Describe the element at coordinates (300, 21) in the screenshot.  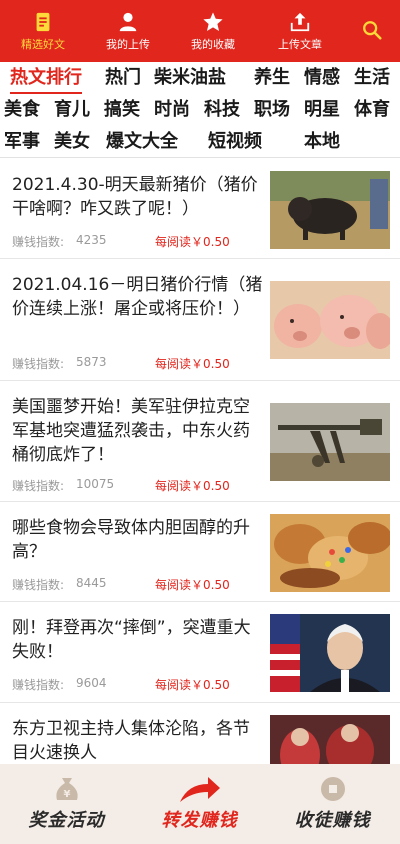
I see `upload-icon` at that location.